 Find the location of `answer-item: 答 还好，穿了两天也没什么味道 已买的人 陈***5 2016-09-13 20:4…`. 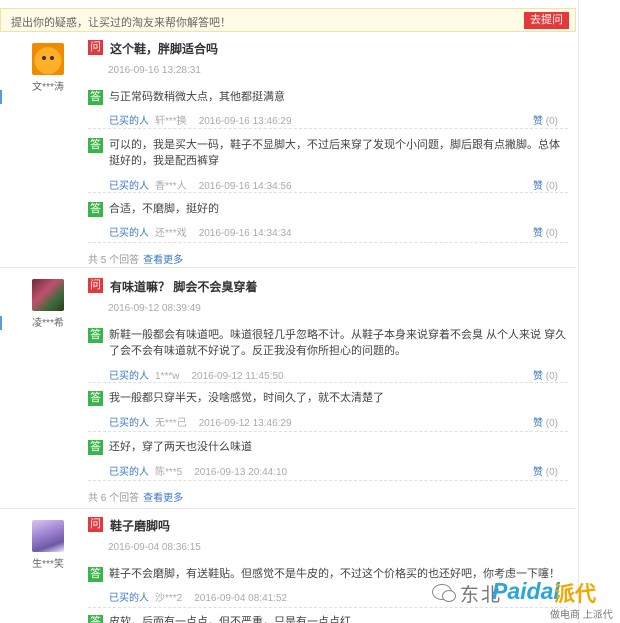

answer-item: 答 还好，穿了两天也没什么味道 已买的人 陈***5 2016-09-13 20:4… is located at coordinates (328, 460).